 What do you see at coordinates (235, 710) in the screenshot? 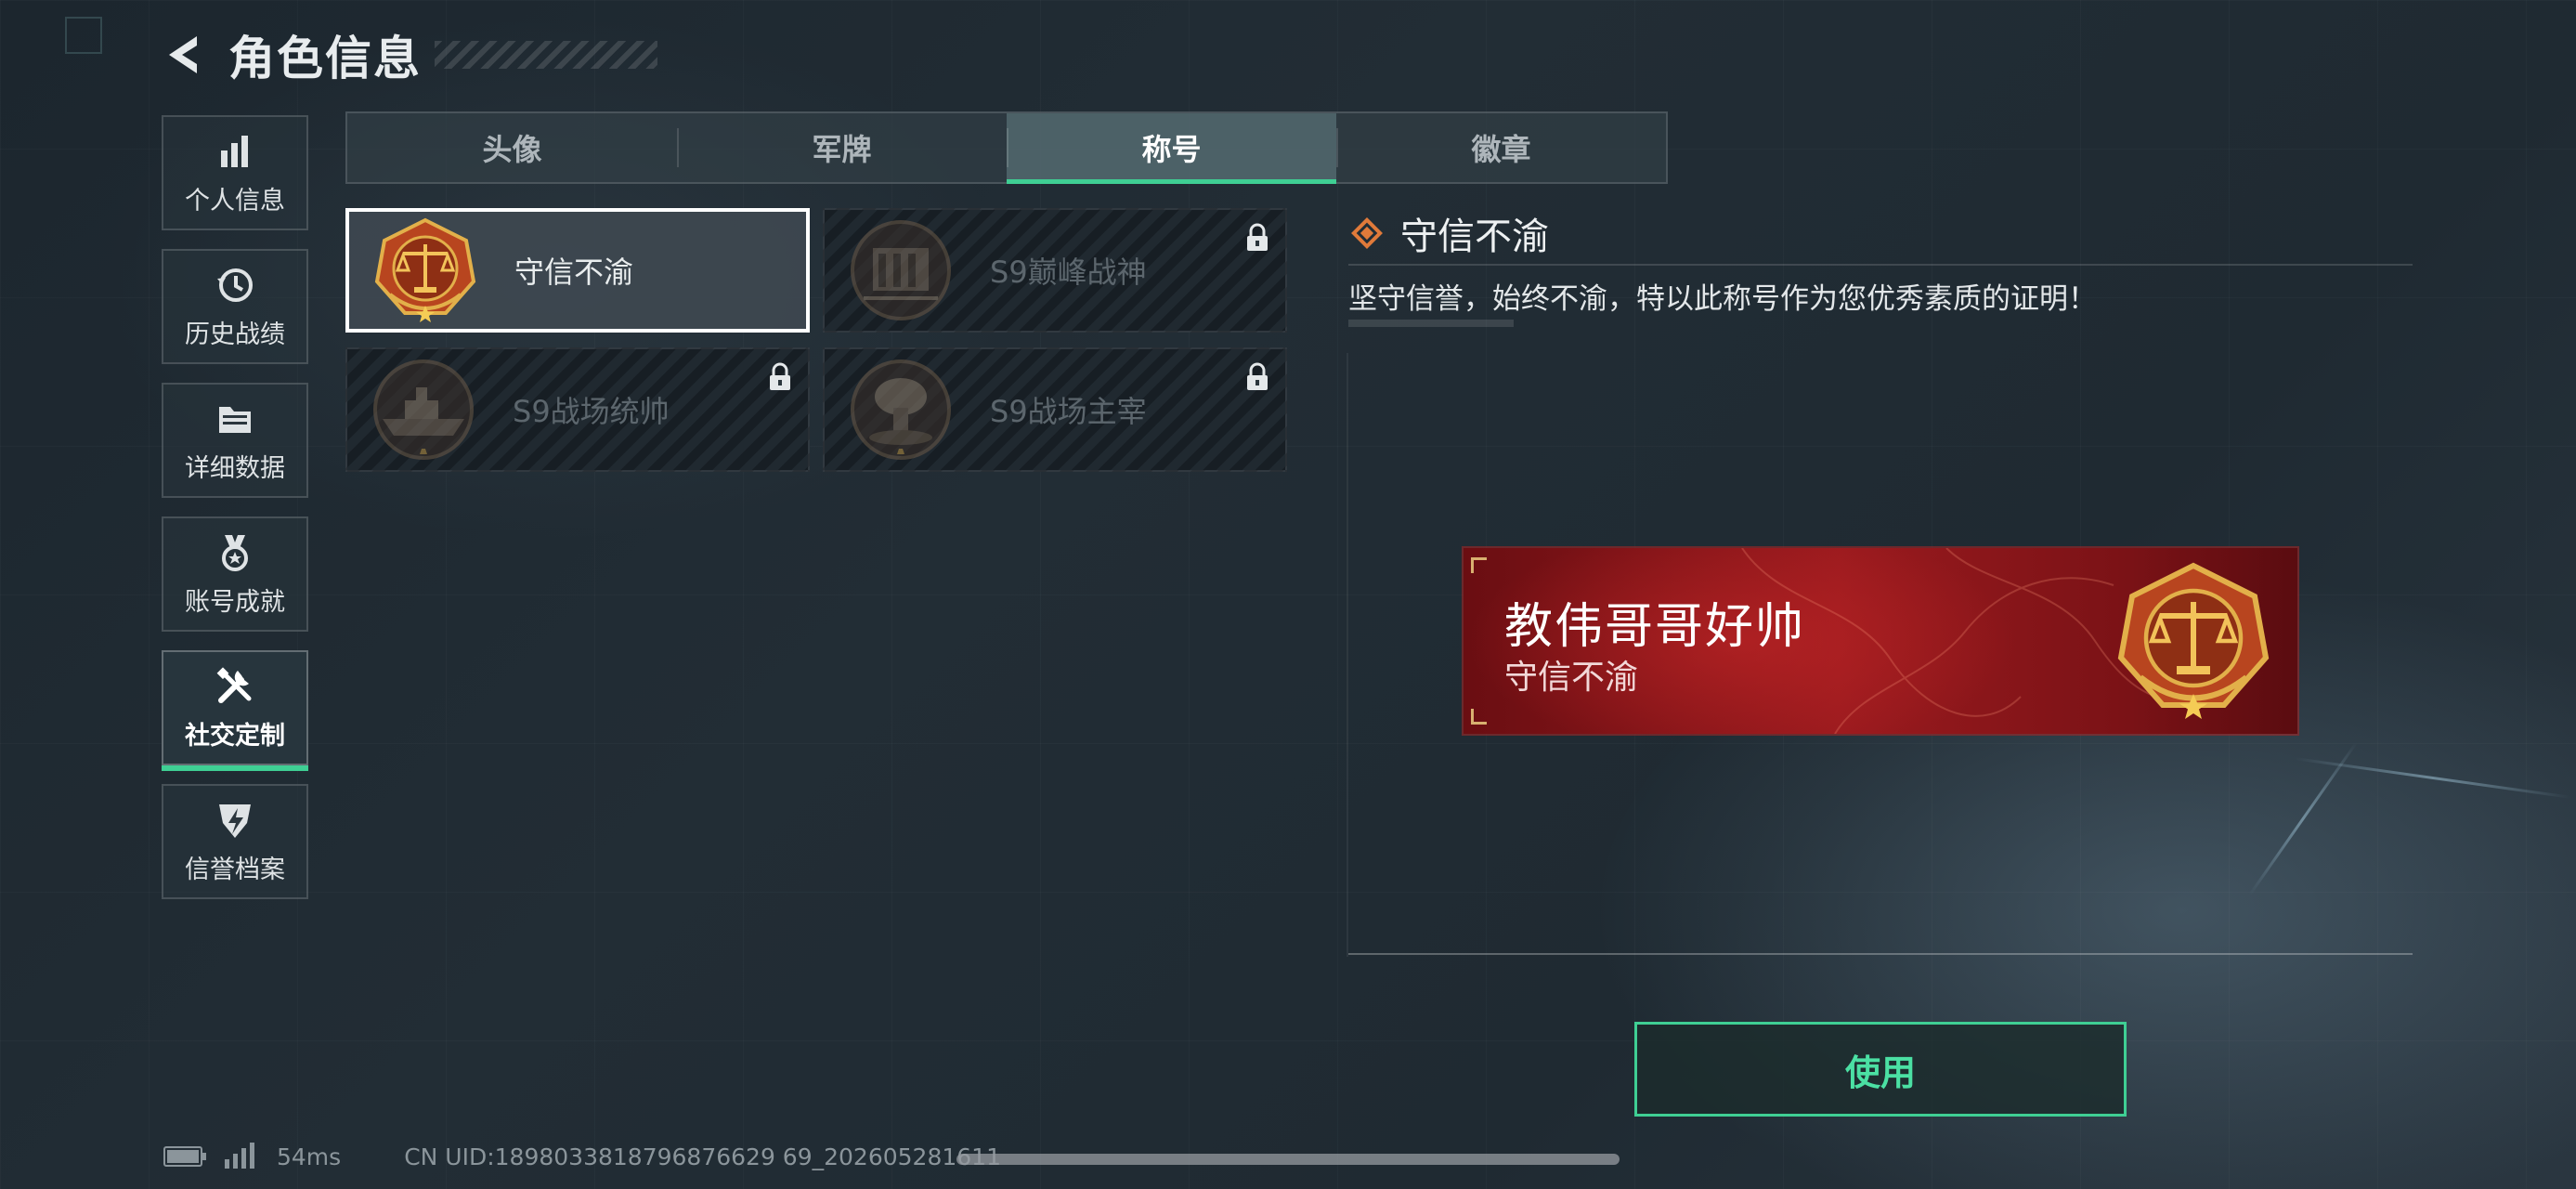
I see `sidebar-item-social-custom: 社交定制` at bounding box center [235, 710].